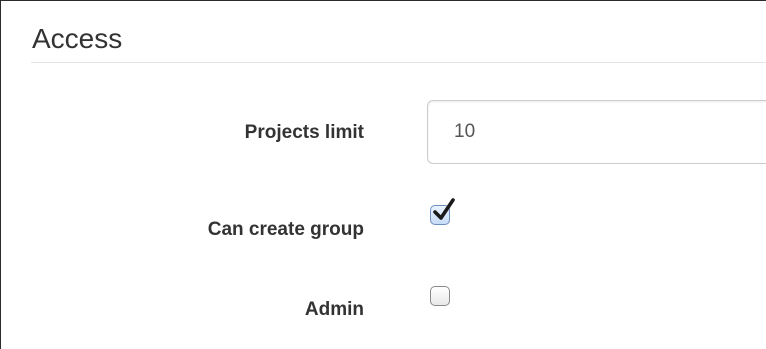  Describe the element at coordinates (77, 38) in the screenshot. I see `section-title: Access` at that location.